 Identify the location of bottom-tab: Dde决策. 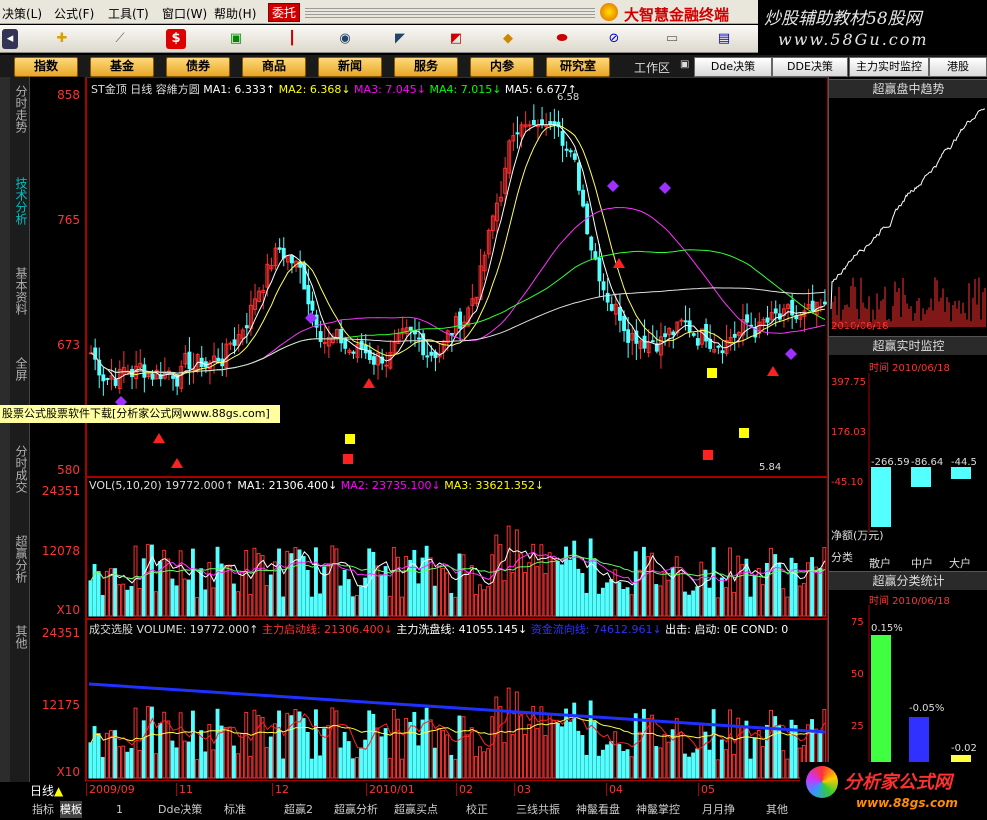
(180, 809).